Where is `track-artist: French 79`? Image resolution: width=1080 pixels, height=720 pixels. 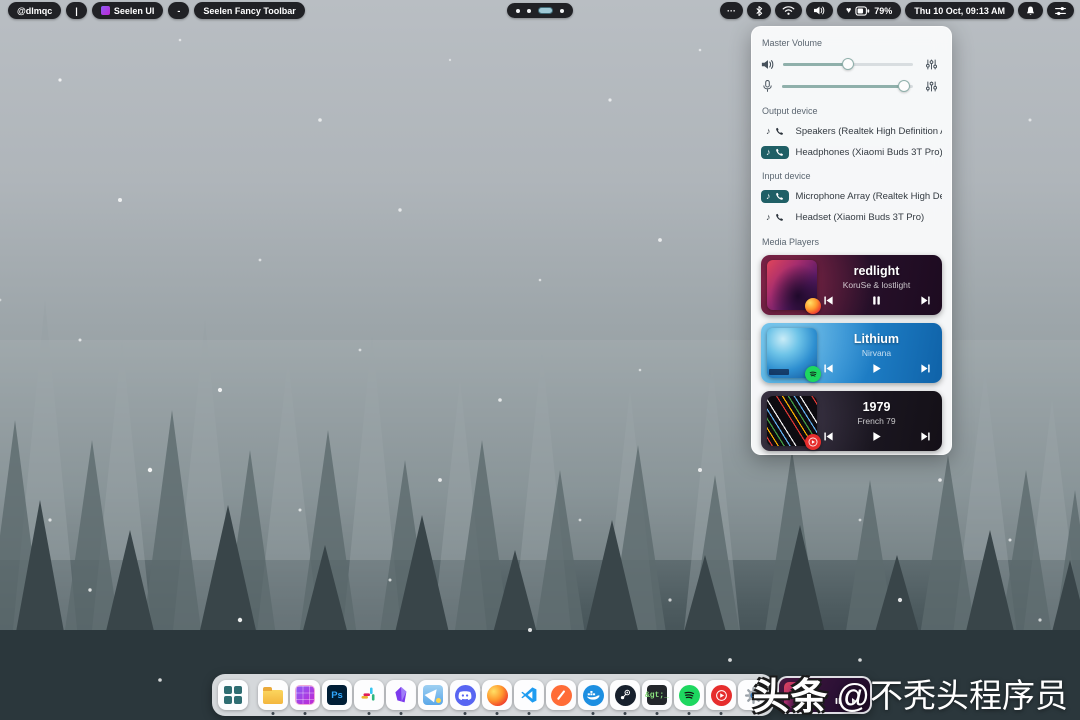 track-artist: French 79 is located at coordinates (876, 421).